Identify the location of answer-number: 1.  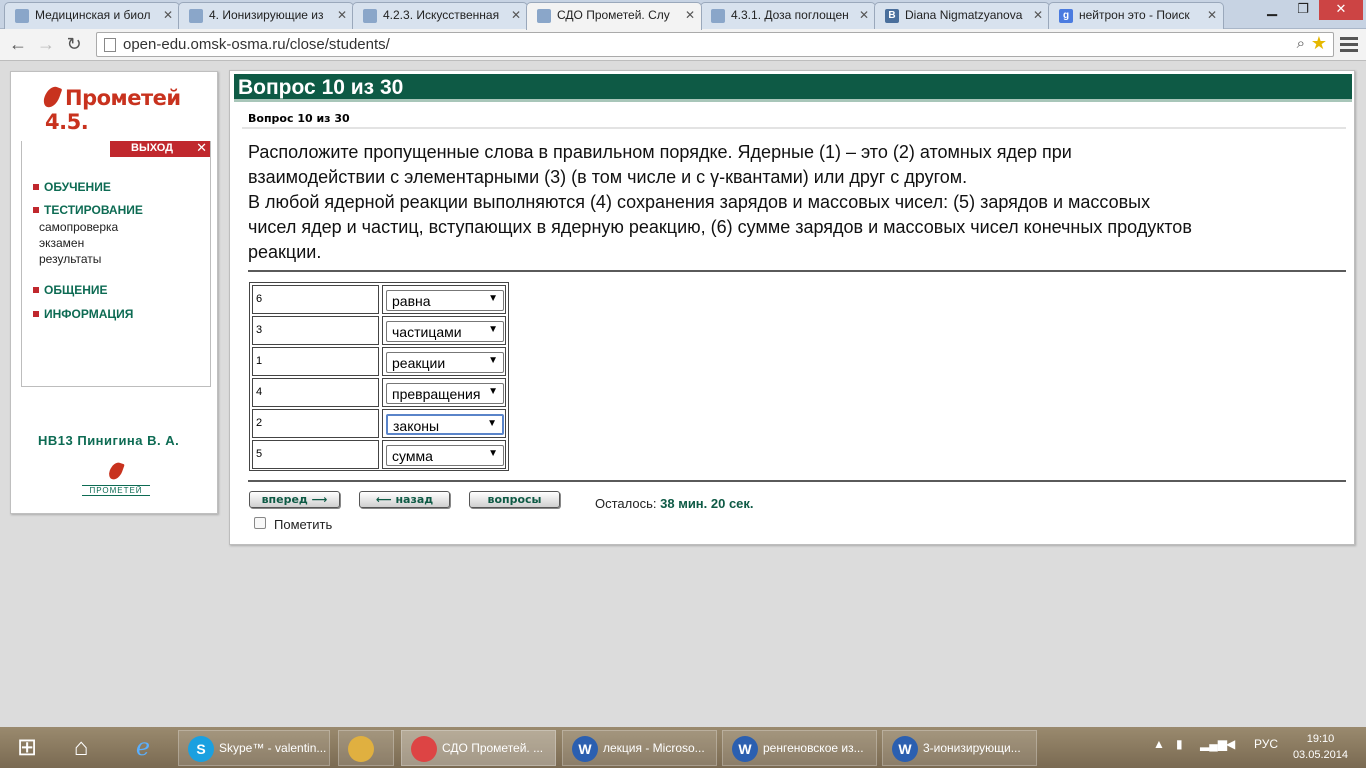
(315, 361).